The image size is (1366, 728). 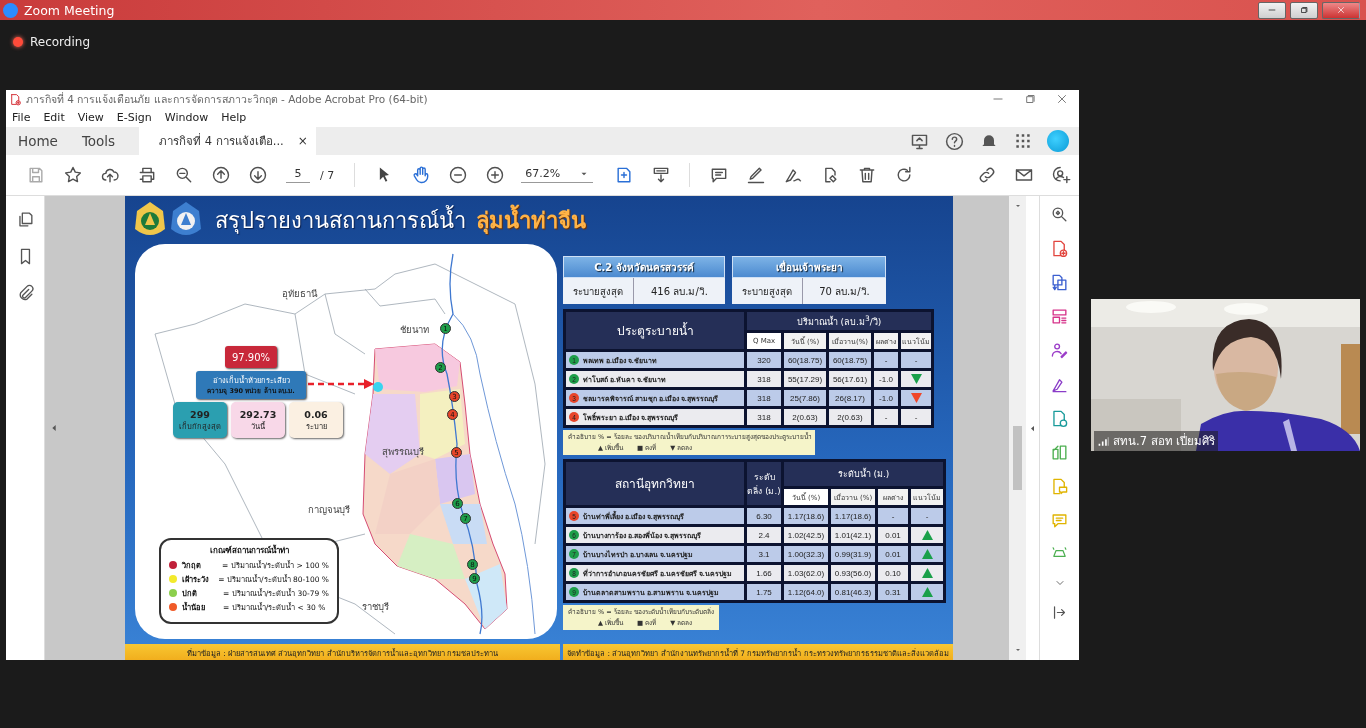 I want to click on zoom-logo-icon, so click(x=10, y=10).